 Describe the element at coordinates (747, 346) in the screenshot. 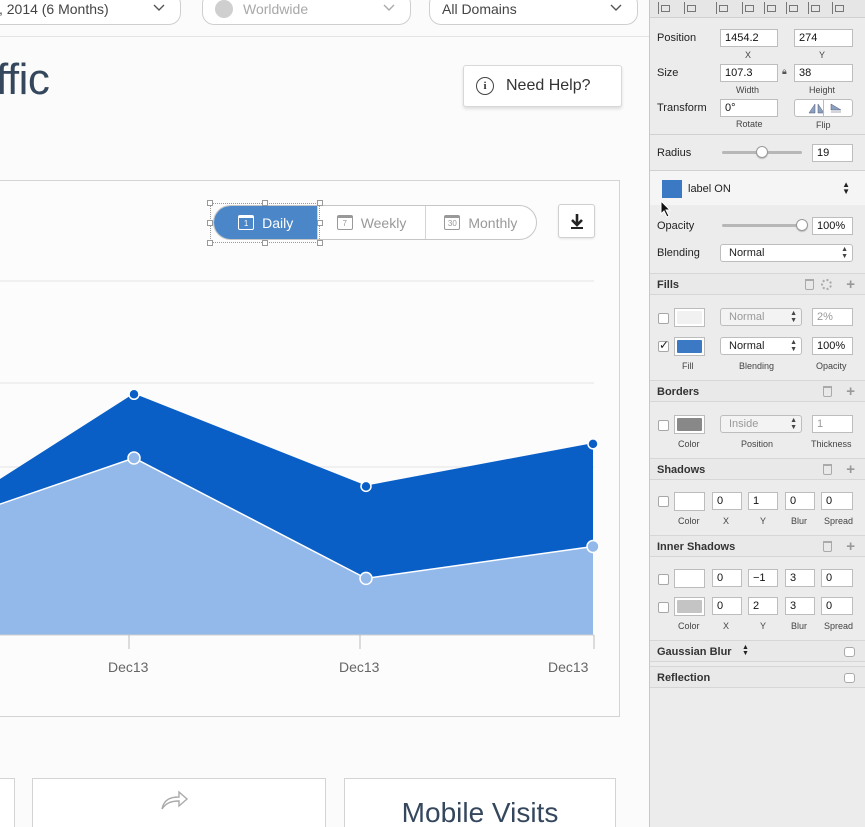

I see `fill-2-blending-value: Normal` at that location.